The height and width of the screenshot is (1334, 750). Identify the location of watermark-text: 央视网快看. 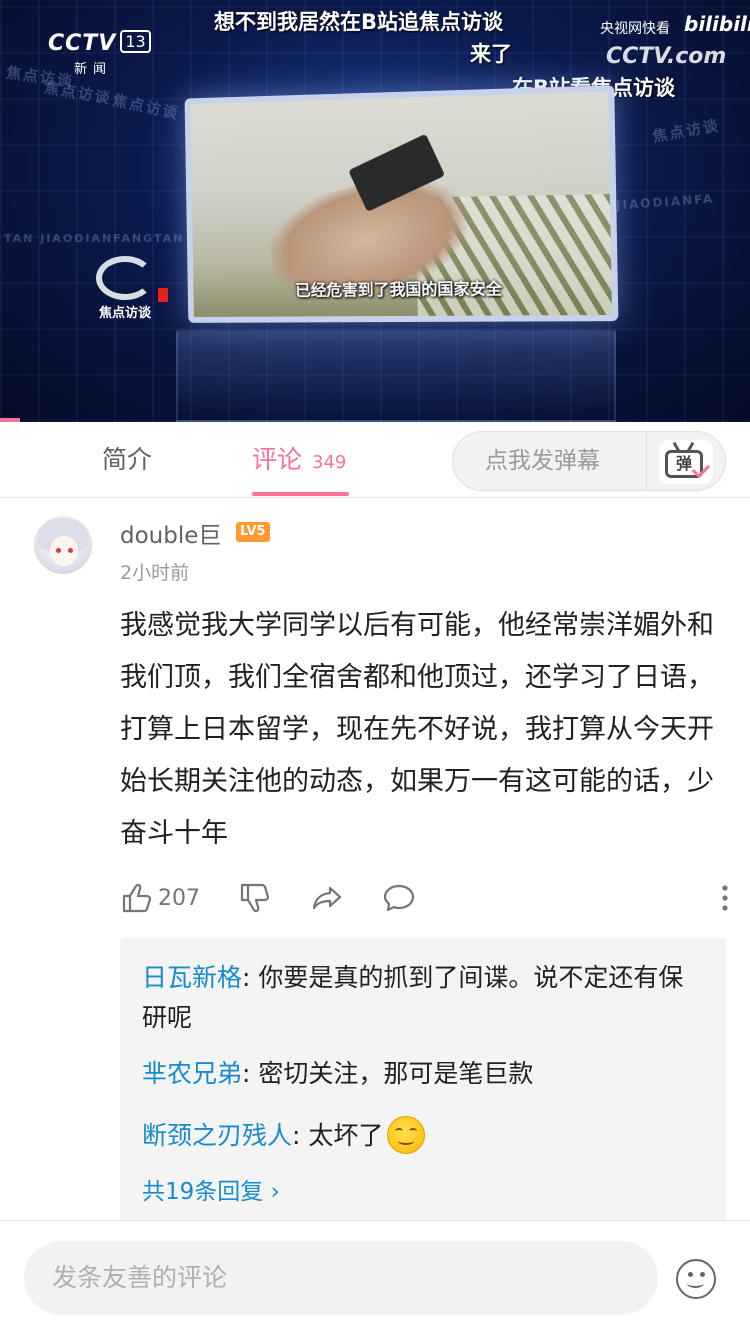
(635, 29).